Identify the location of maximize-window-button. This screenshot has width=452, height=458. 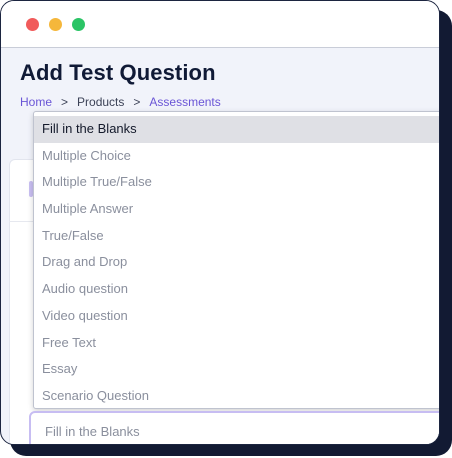
(78, 24).